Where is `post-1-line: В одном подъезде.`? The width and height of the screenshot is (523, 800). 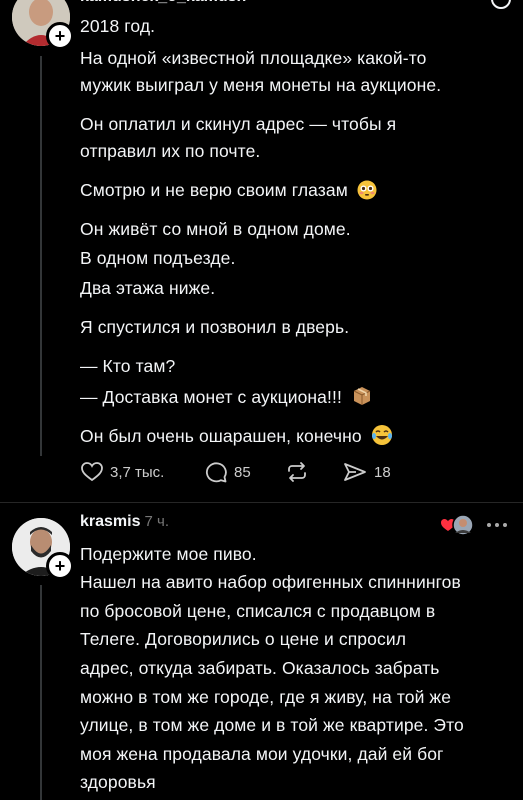
post-1-line: В одном подъезде. is located at coordinates (158, 258).